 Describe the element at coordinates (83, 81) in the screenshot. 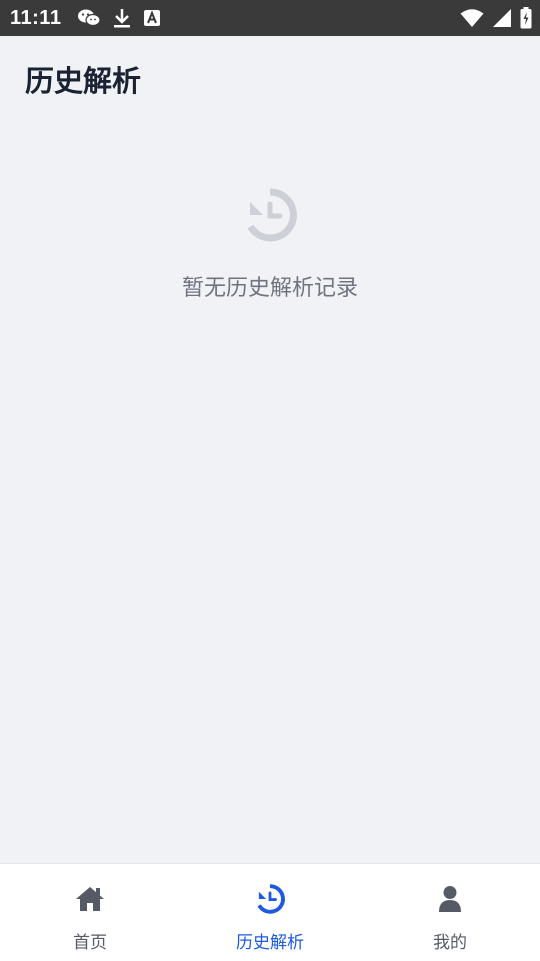

I see `page-title: 历史解析` at that location.